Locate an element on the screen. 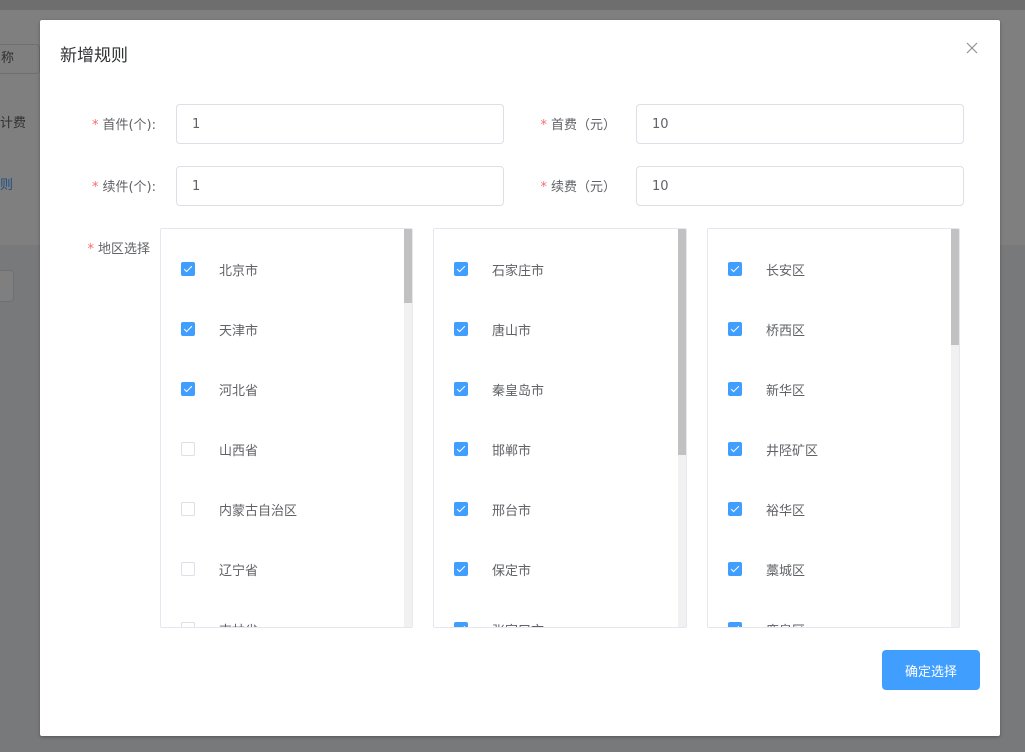 This screenshot has height=752, width=1025. first-item-input is located at coordinates (340, 124).